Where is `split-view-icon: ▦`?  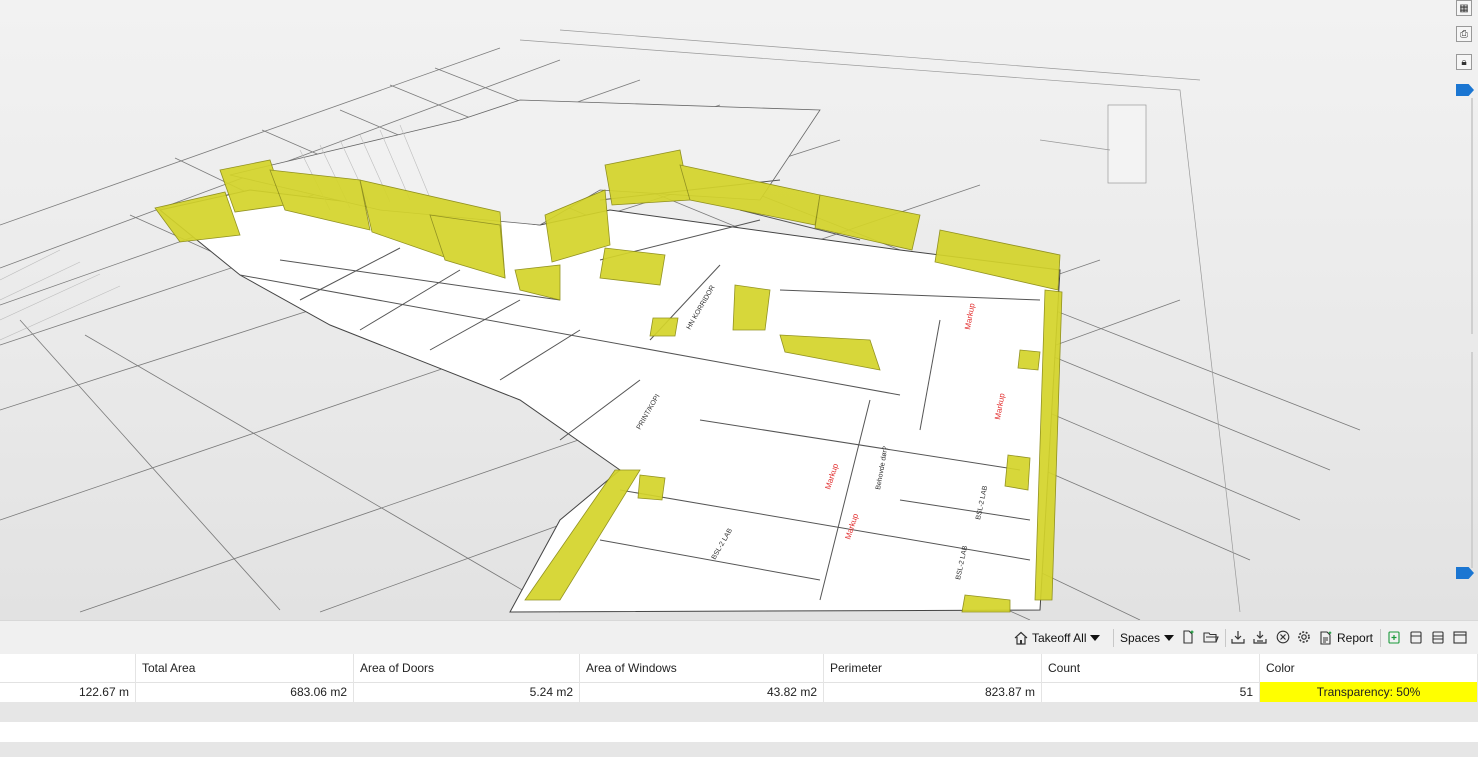
split-view-icon: ▦ is located at coordinates (1464, 8).